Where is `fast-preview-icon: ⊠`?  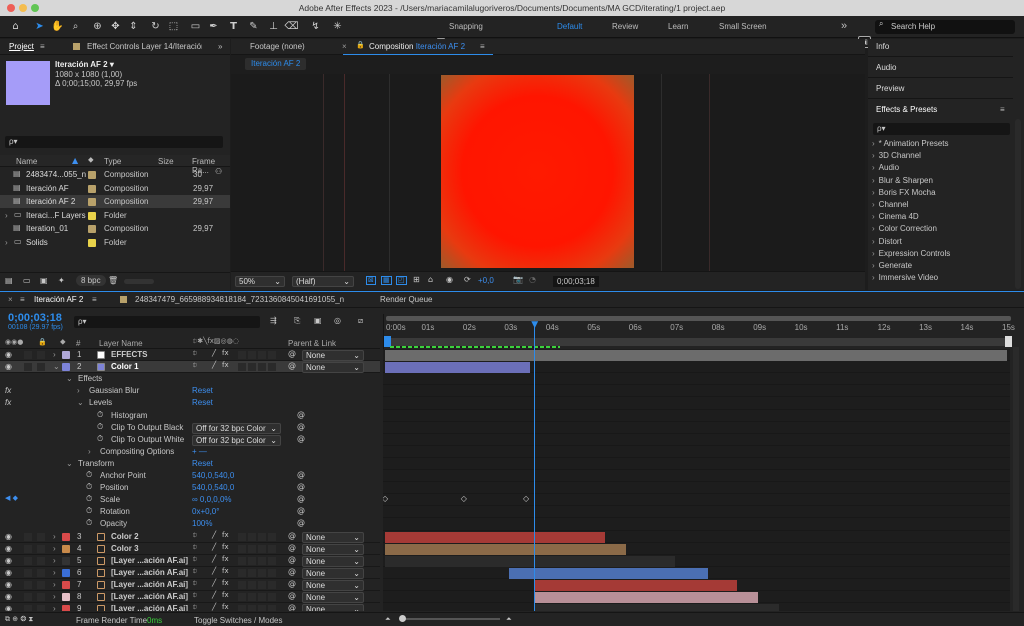 fast-preview-icon: ⊠ is located at coordinates (371, 280).